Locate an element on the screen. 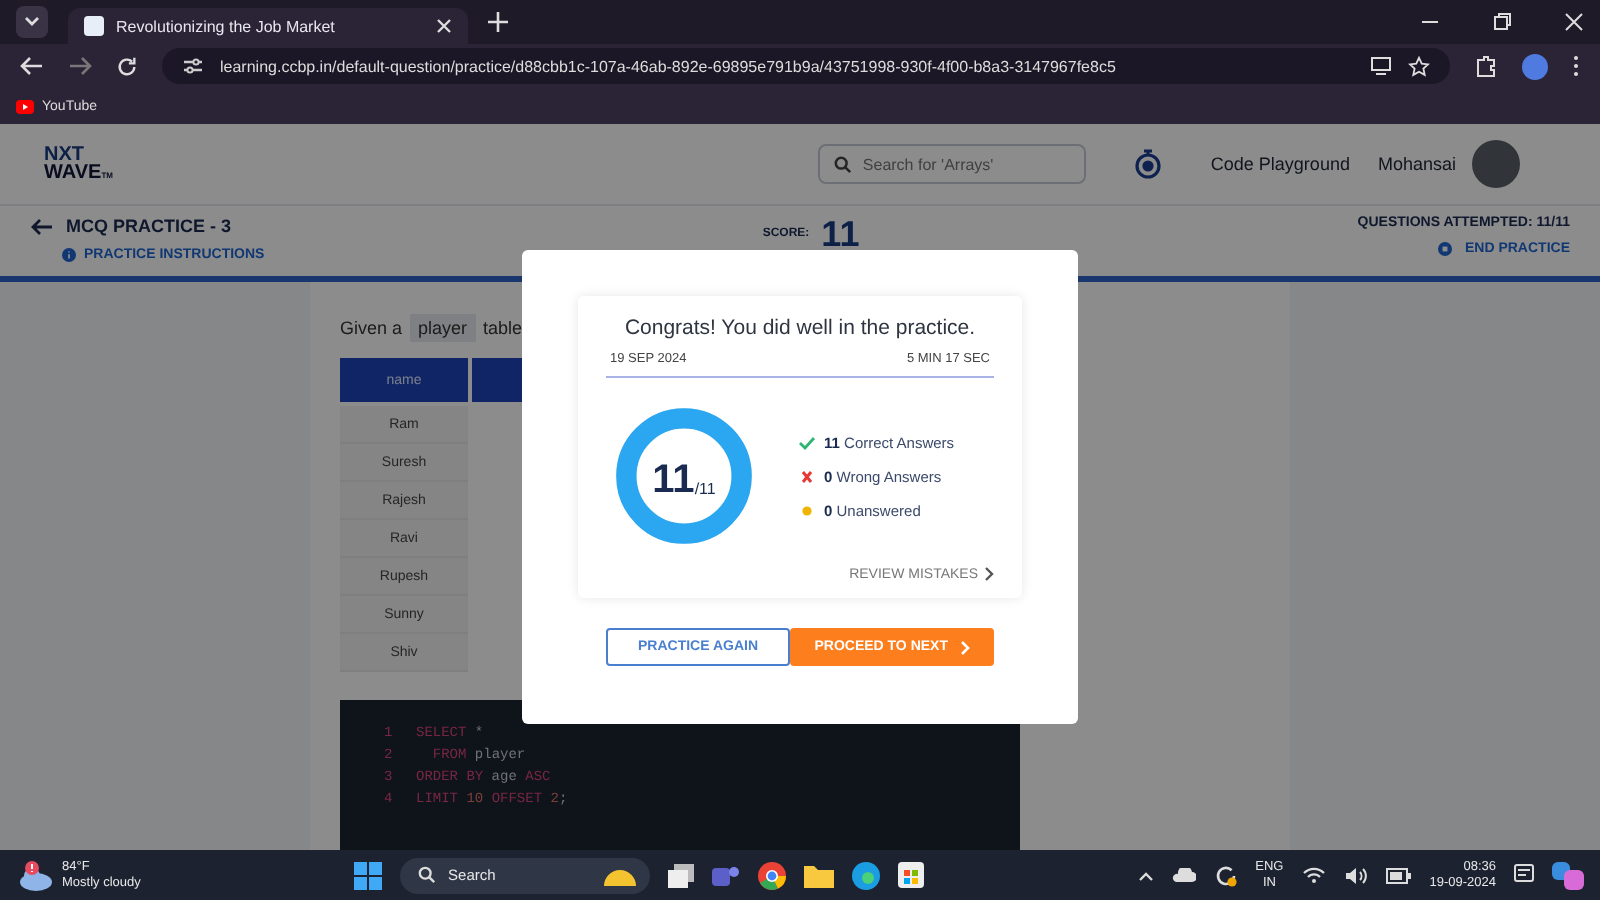 This screenshot has height=900, width=1600. restore-icon is located at coordinates (1502, 22).